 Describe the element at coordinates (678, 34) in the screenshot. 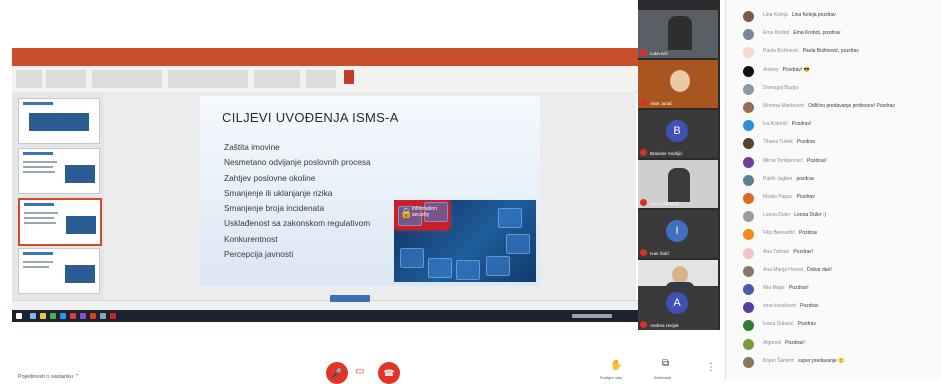

I see `participant-tile: Luka Ivić` at that location.